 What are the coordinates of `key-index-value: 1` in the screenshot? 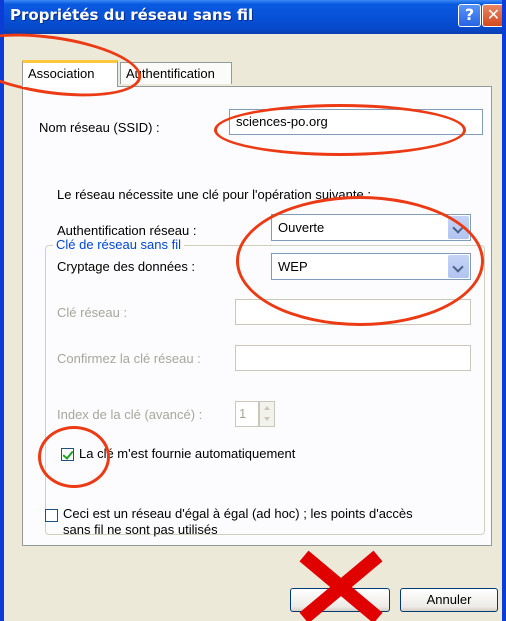 It's located at (247, 414).